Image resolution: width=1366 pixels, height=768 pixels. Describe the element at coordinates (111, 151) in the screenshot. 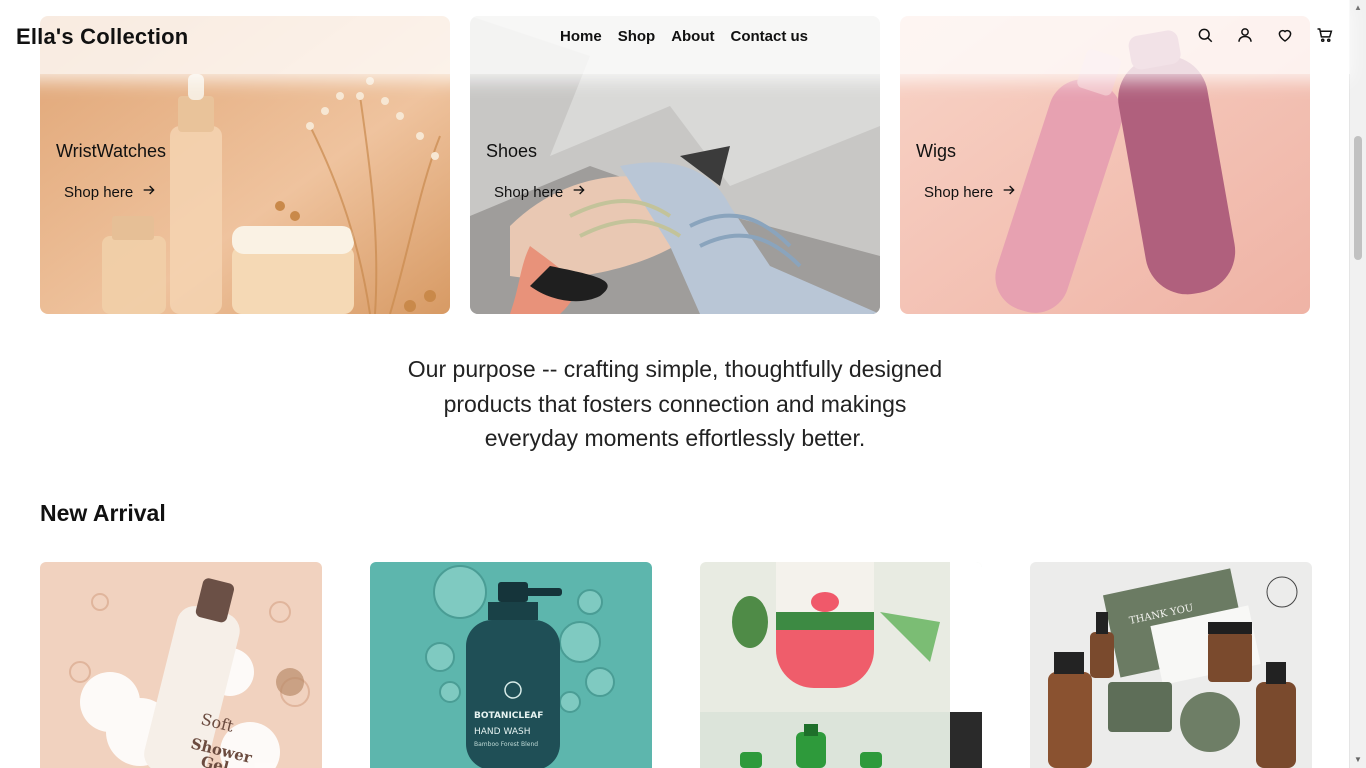

I see `category-title: WristWatches` at that location.